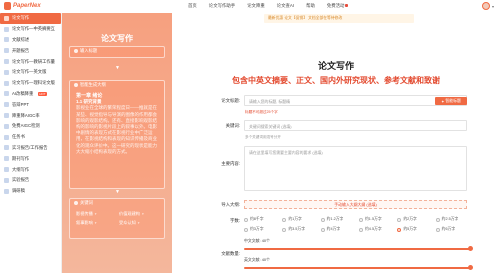 This screenshot has width=500, height=273. Describe the element at coordinates (222, 6) in the screenshot. I see `nav-writing: 论文写作助手` at that location.